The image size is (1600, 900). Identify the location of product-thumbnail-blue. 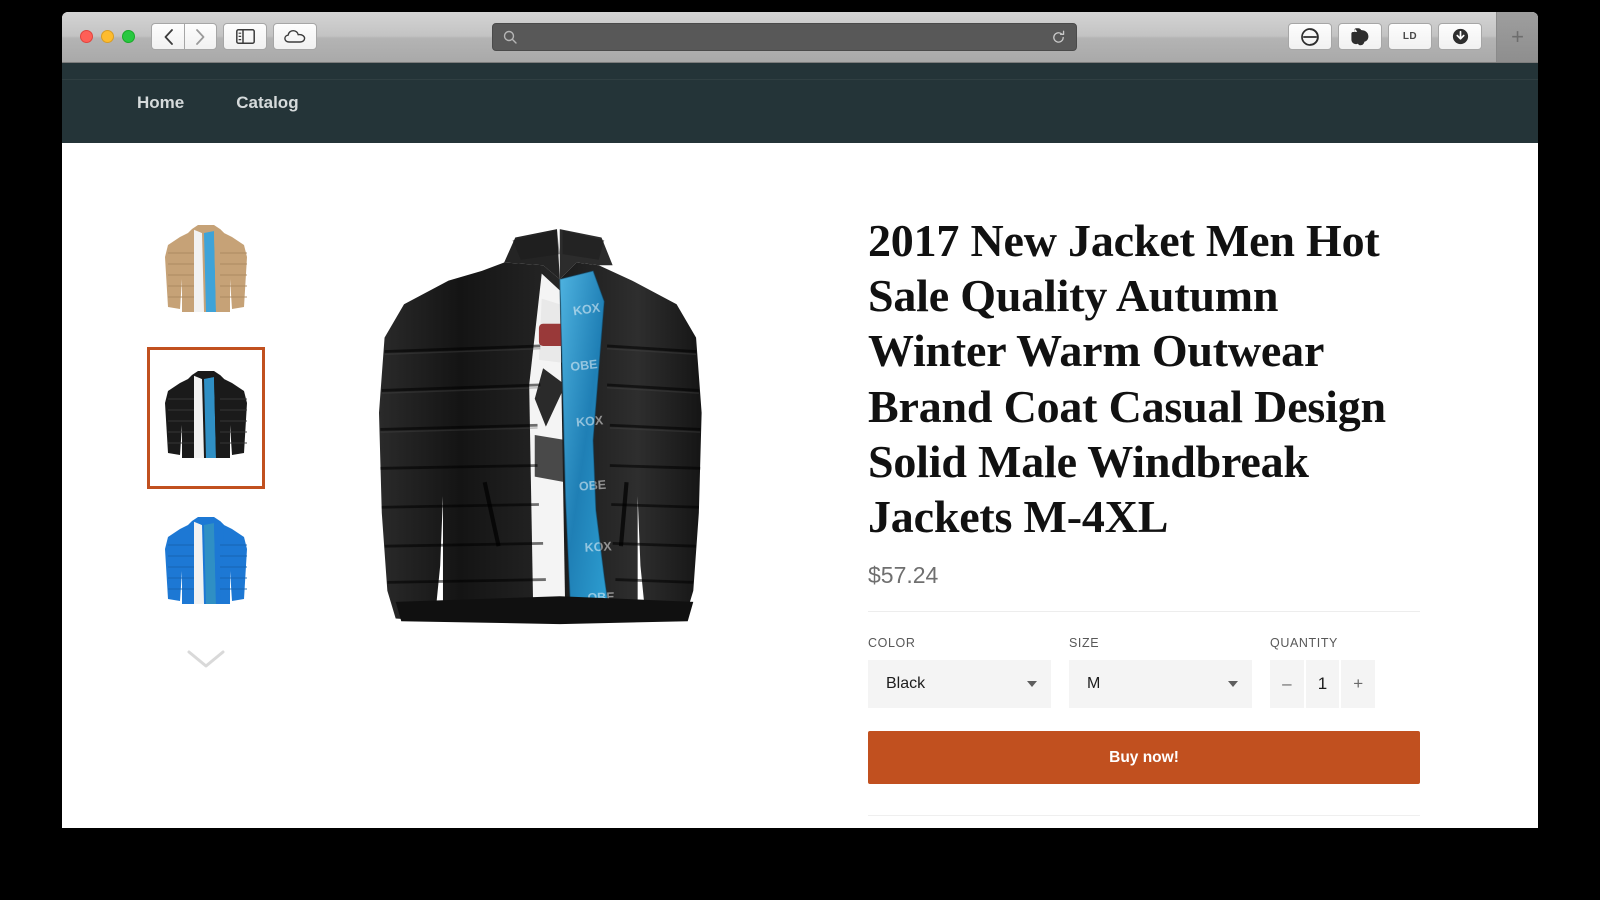
(206, 564).